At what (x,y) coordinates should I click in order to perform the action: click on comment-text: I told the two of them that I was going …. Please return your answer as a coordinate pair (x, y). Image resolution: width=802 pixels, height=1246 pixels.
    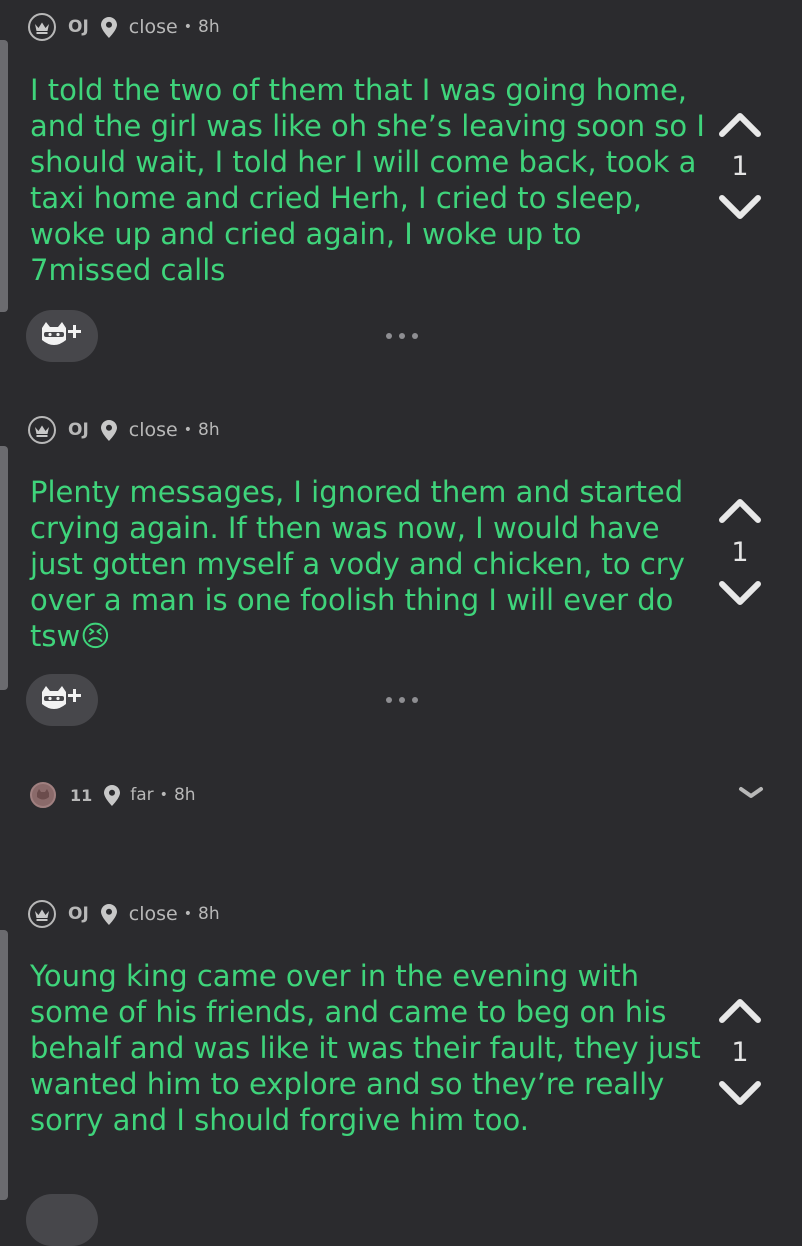
    Looking at the image, I should click on (367, 180).